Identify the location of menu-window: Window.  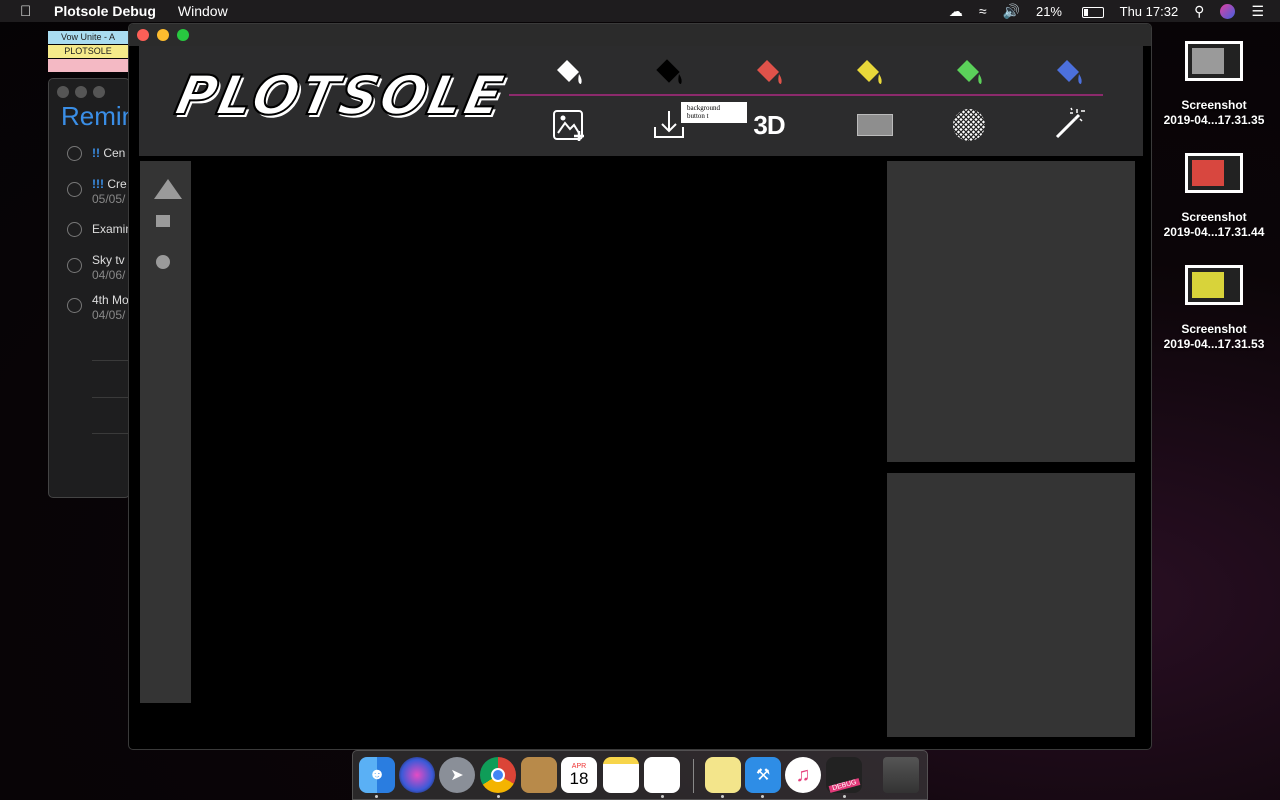
(203, 11).